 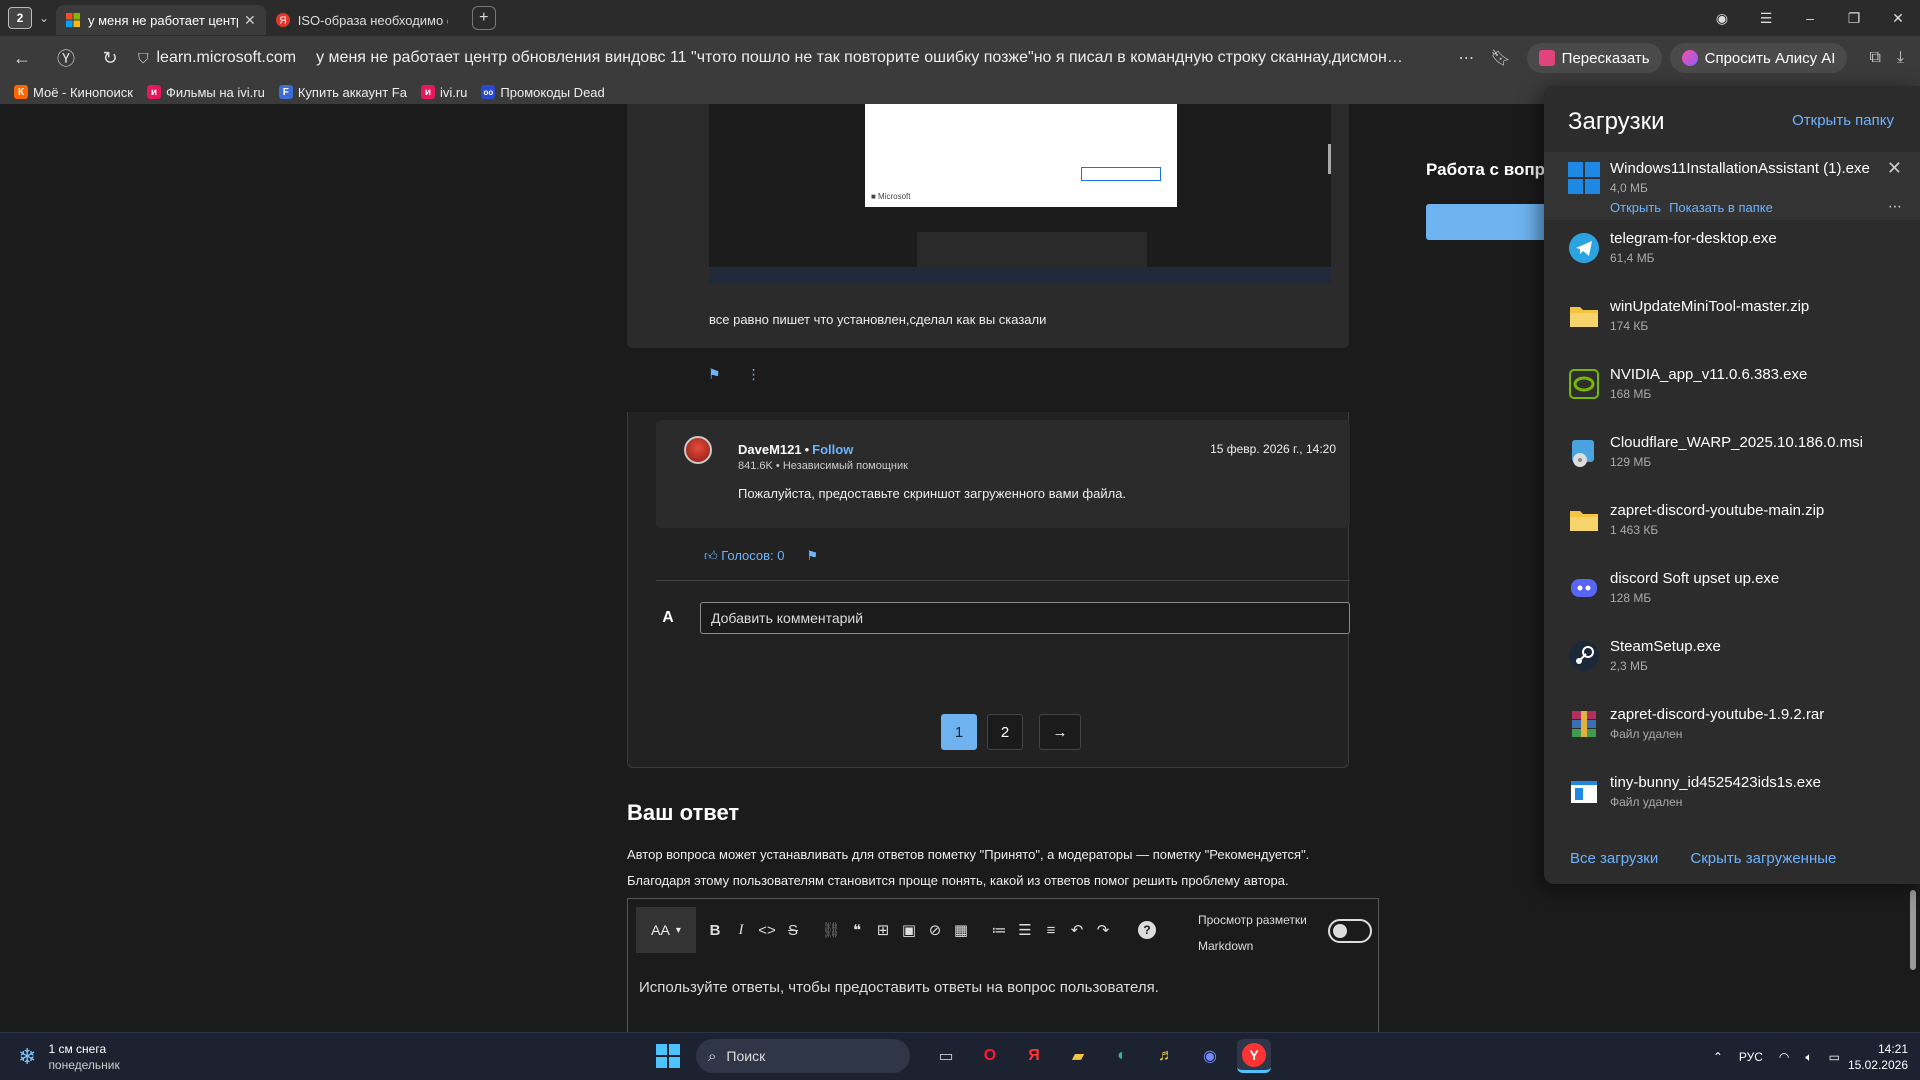 I want to click on restore-icon: ❐, so click(x=1854, y=18).